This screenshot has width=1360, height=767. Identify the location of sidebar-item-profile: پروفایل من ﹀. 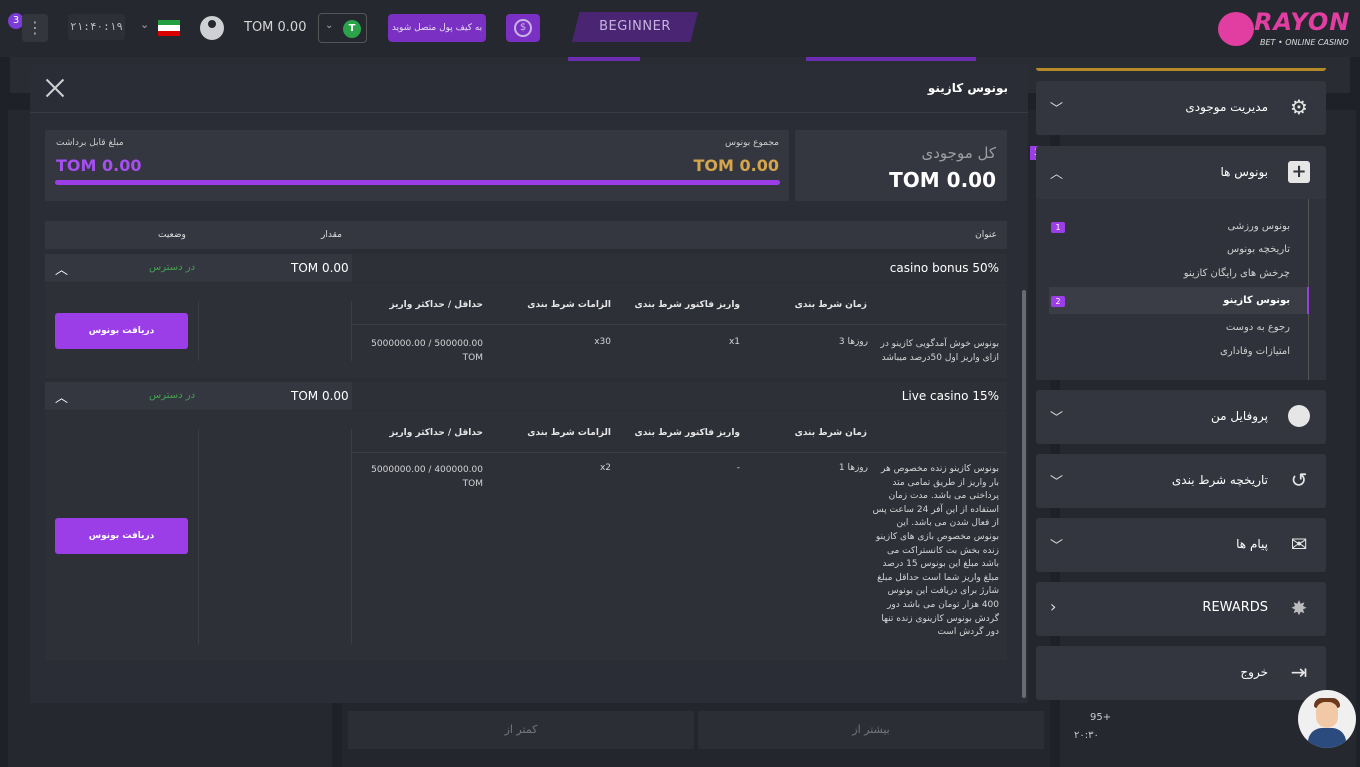
(1181, 417).